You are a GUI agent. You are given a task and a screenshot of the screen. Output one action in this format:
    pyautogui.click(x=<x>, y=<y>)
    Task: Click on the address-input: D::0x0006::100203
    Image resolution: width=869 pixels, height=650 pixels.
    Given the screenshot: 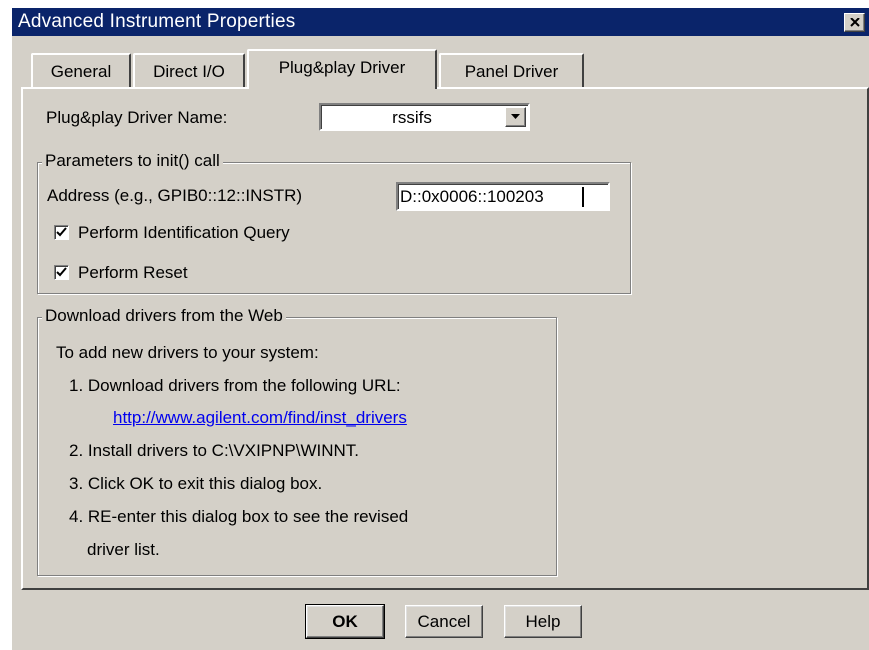 What is the action you would take?
    pyautogui.click(x=503, y=196)
    